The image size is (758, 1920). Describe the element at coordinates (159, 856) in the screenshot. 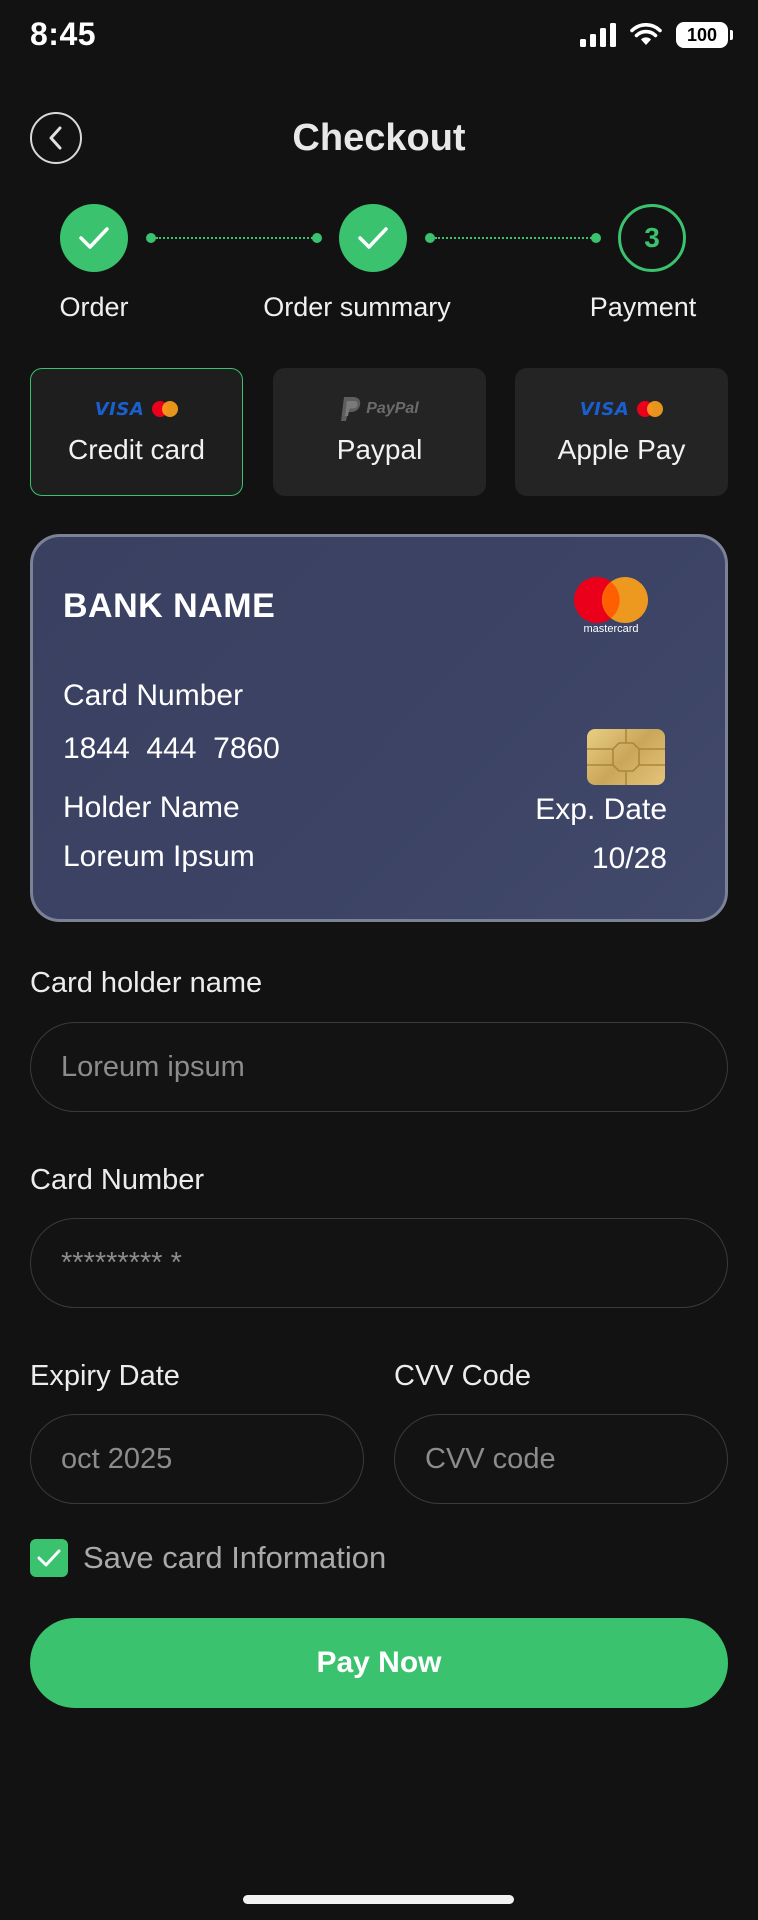

I see `holder-name-value: Loreum Ipsum` at that location.